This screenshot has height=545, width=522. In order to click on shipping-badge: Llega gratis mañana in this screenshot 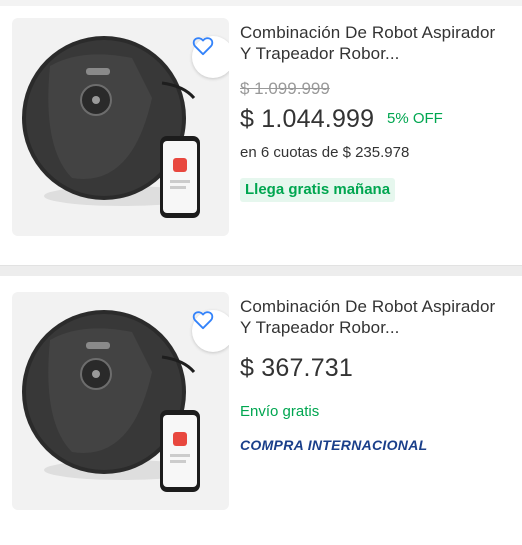, I will do `click(318, 190)`.